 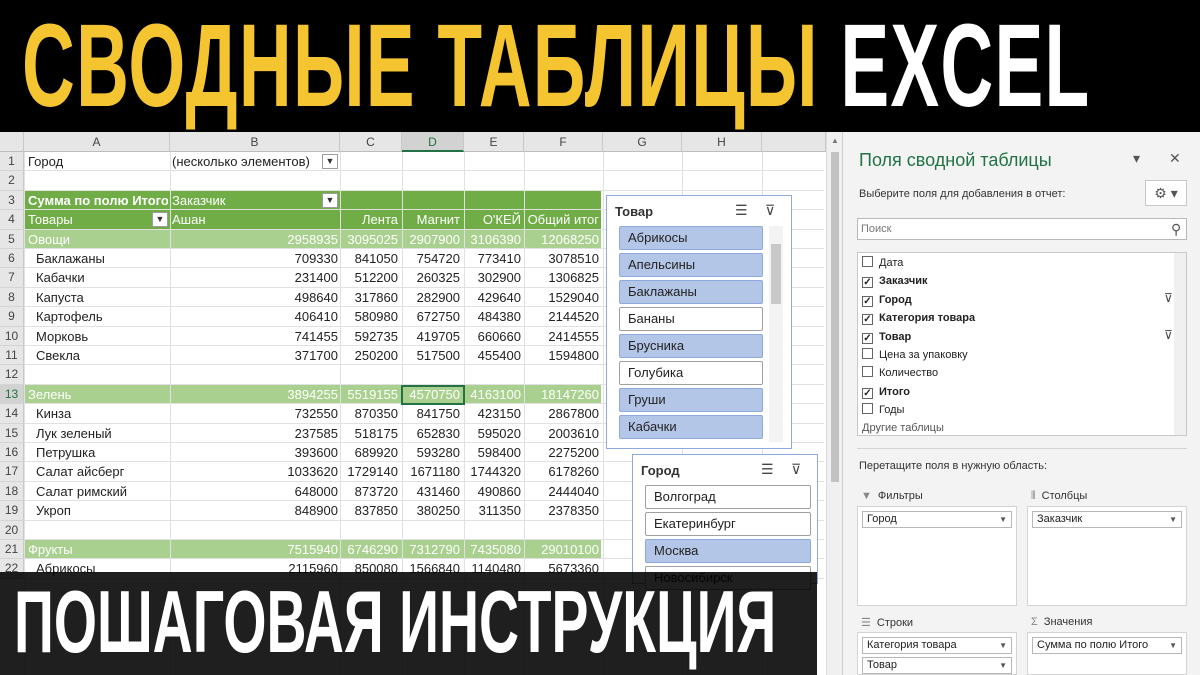 I want to click on slicer-tovar-scrollbar, so click(x=776, y=334).